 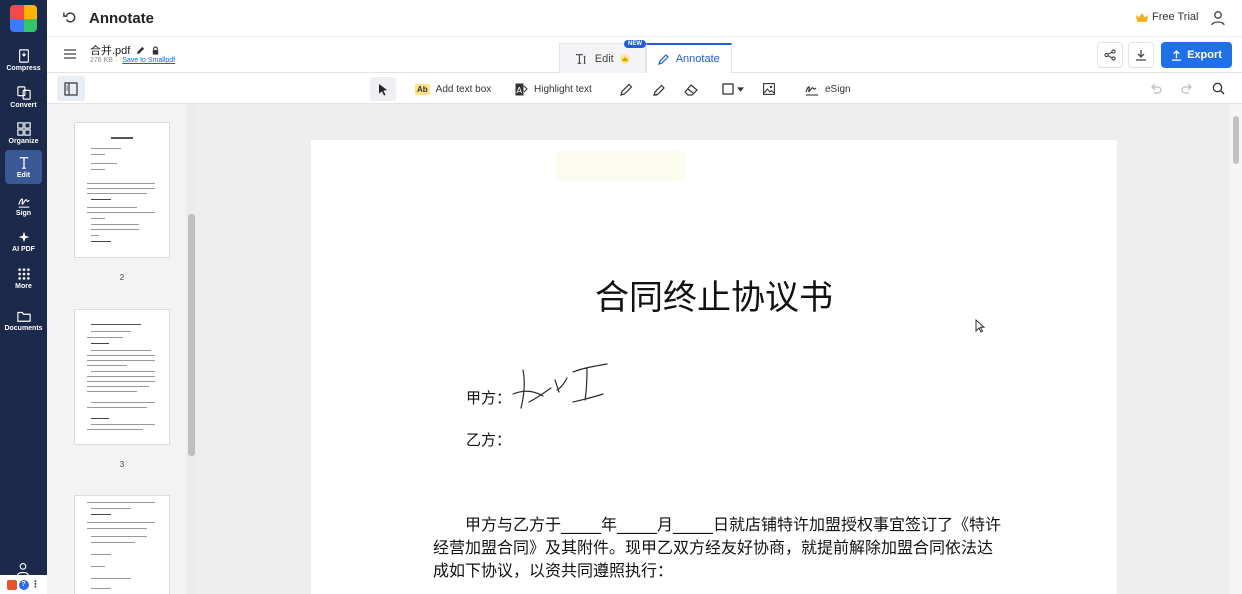 I want to click on thumbnail-panel: 2 3, so click(x=122, y=349).